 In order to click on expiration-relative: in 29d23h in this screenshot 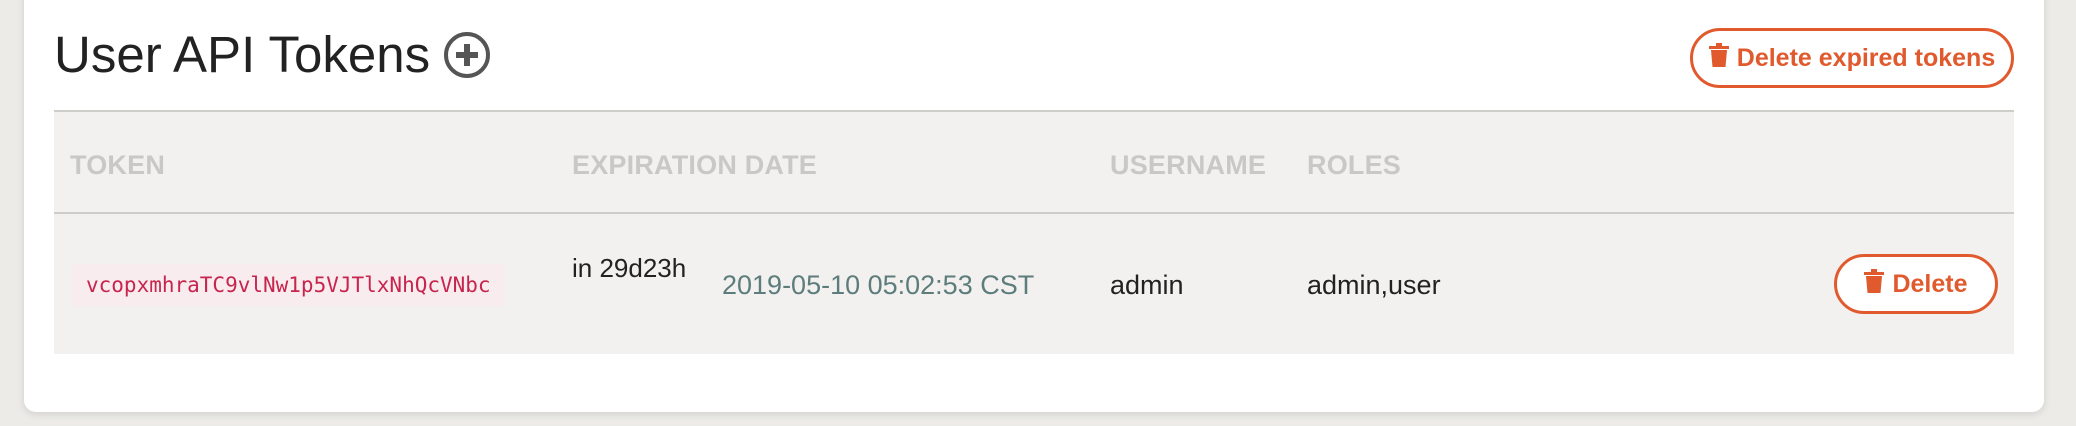, I will do `click(629, 268)`.